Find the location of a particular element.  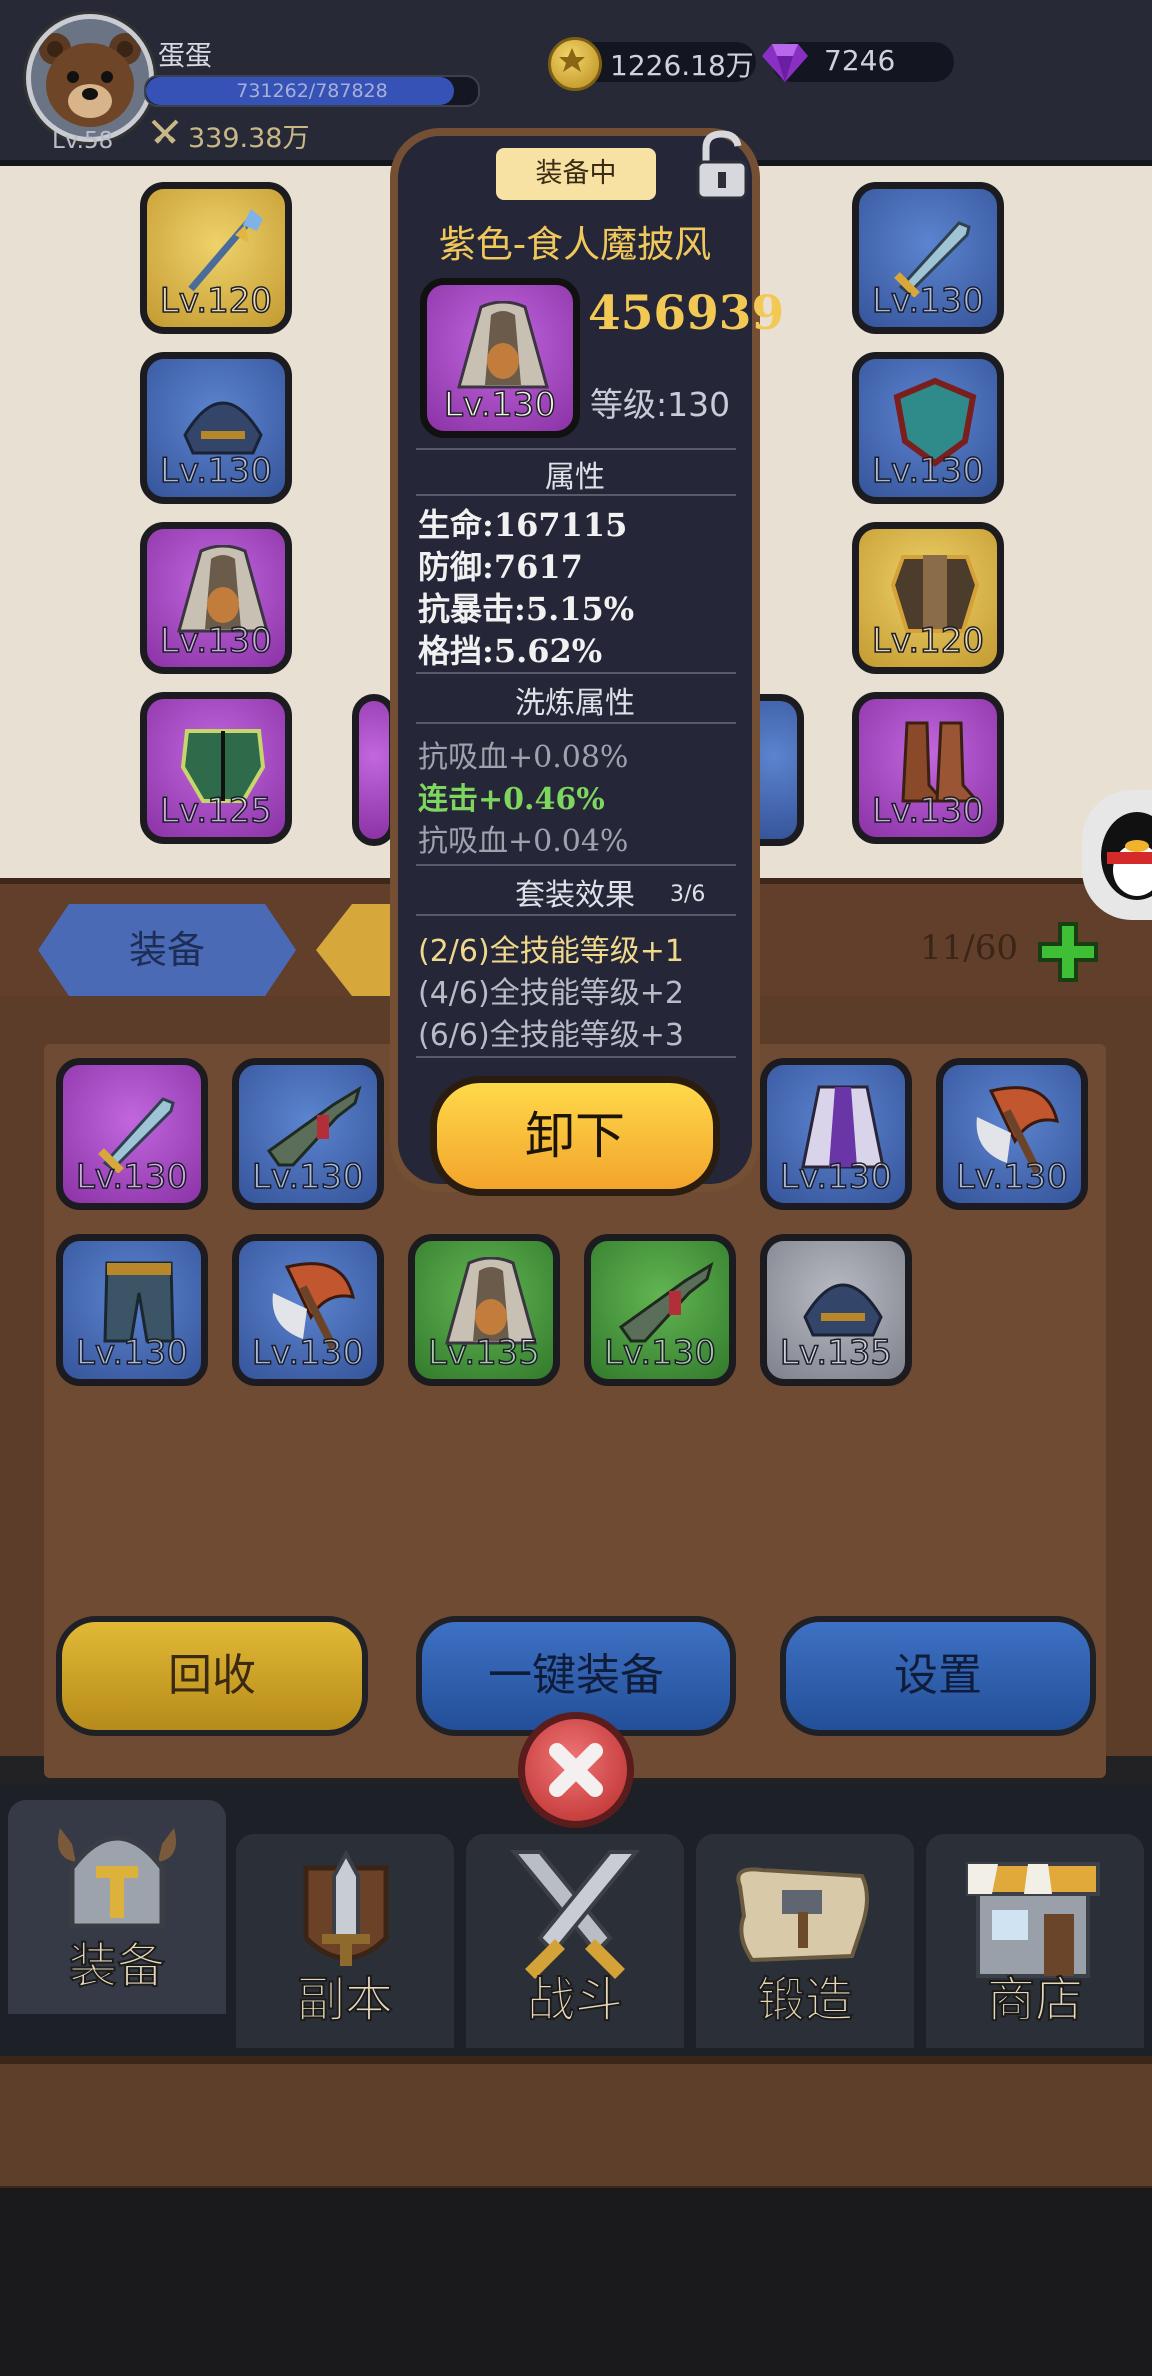

tab-equipment: 装备 is located at coordinates (167, 950).